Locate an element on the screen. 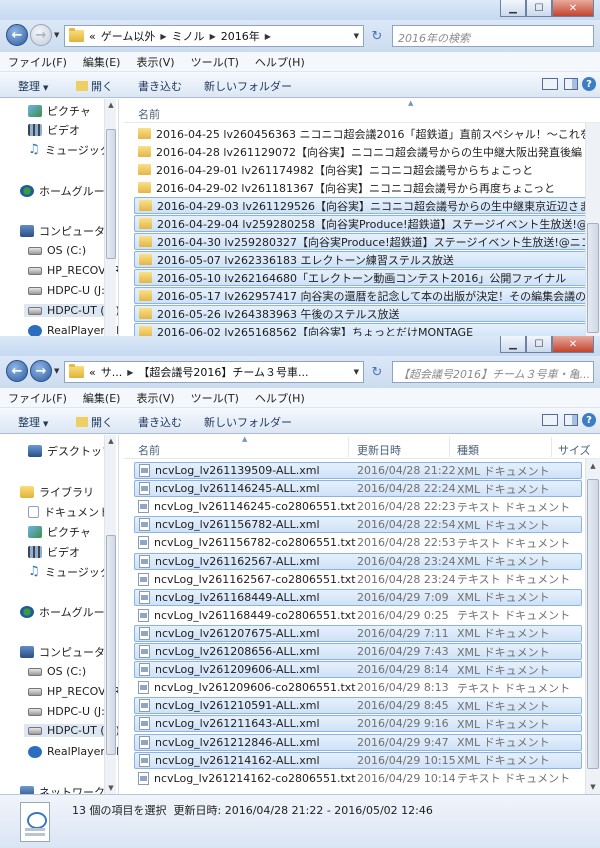 Image resolution: width=600 pixels, height=848 pixels. nav-scrollbar: ▲ ▼ is located at coordinates (110, 614).